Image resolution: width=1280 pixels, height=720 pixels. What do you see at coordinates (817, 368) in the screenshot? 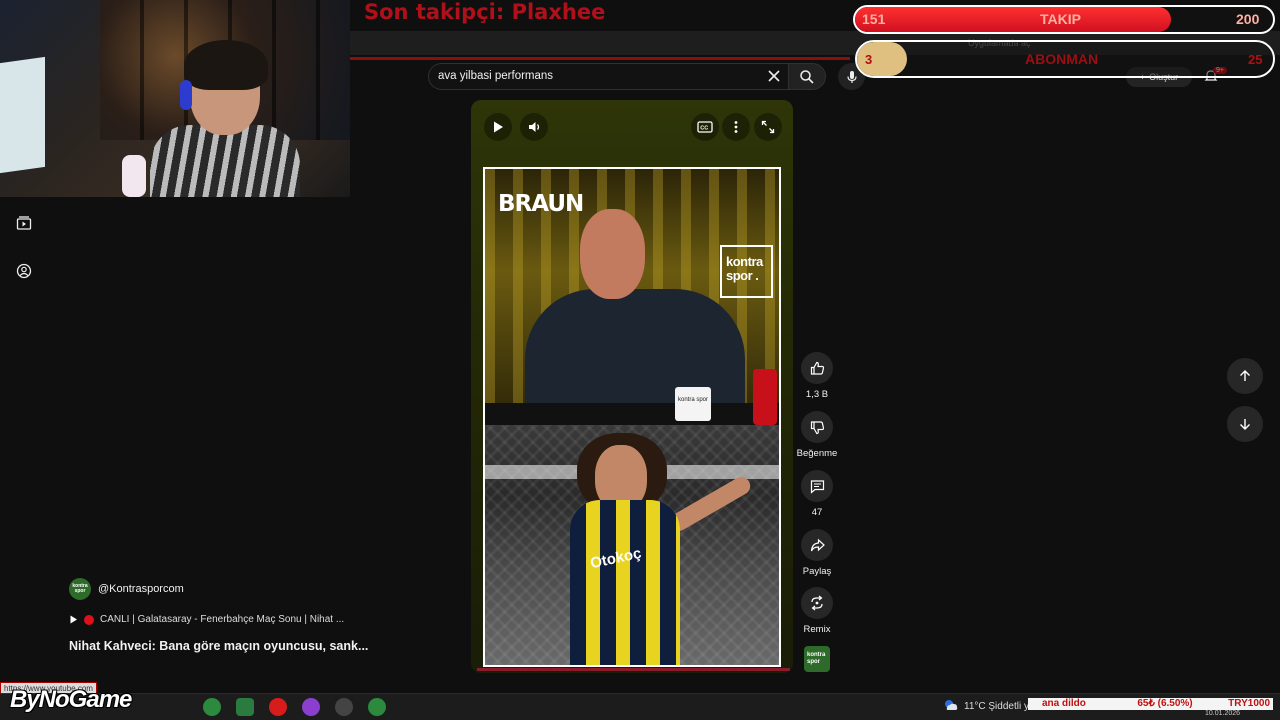
I see `thumbs-up-icon` at bounding box center [817, 368].